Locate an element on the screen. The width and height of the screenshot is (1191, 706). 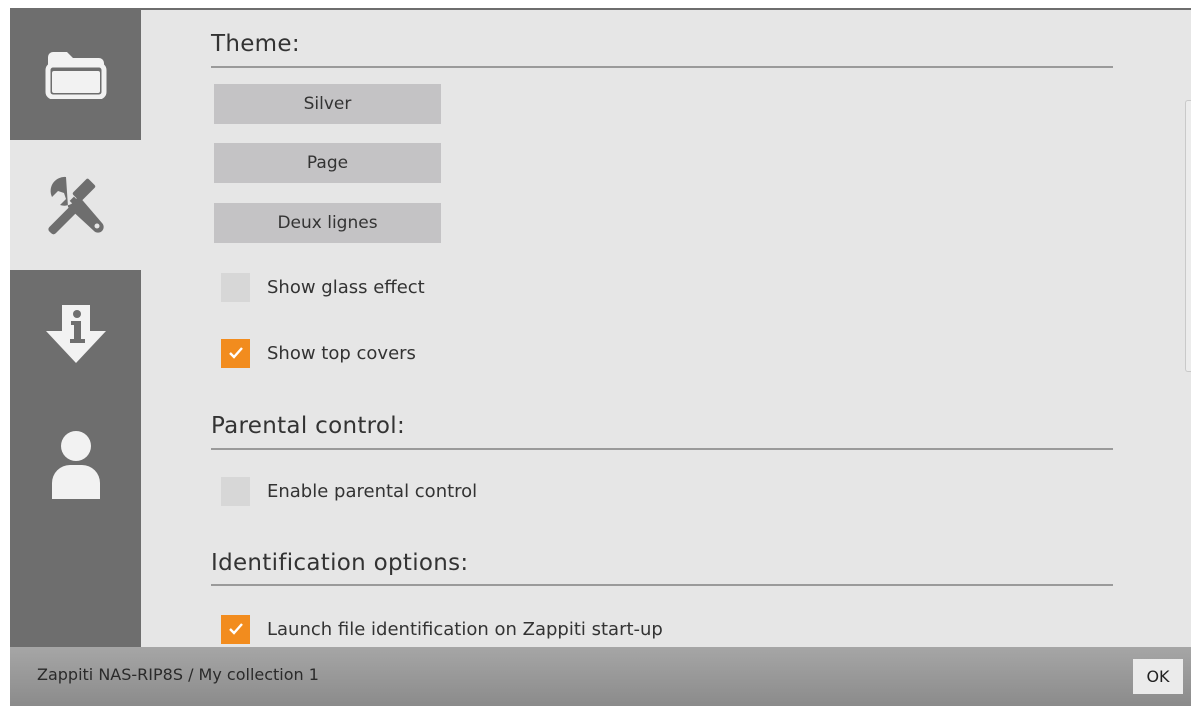
glass-effect-label: Show glass effect is located at coordinates (346, 287).